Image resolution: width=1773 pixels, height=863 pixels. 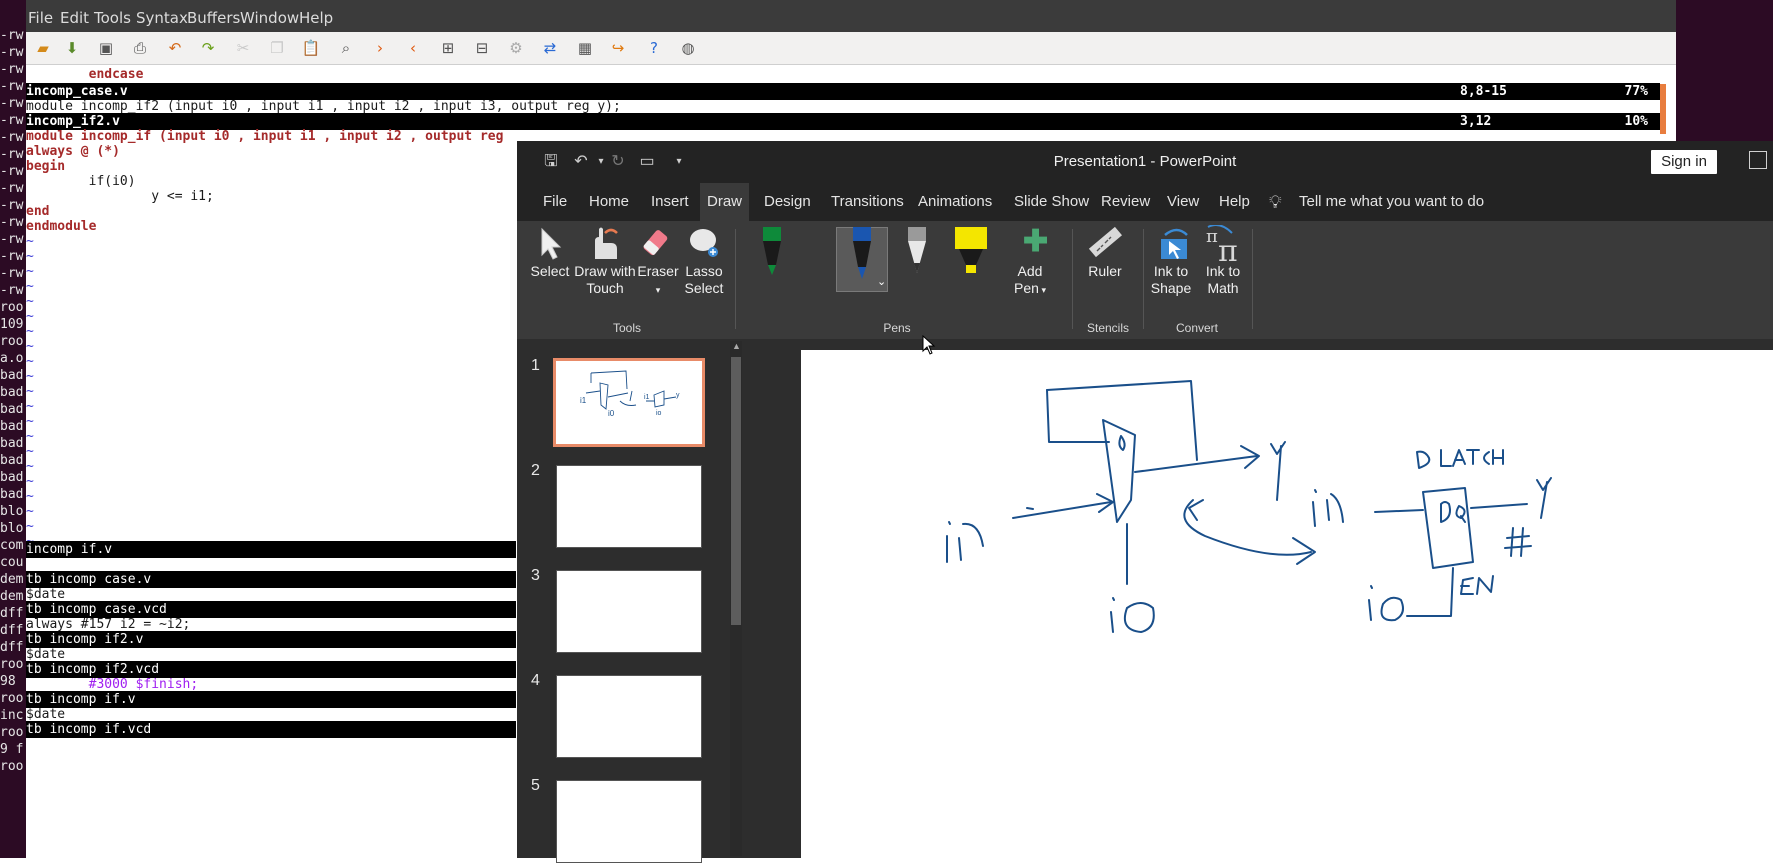 I want to click on print-icon: ⎙, so click(x=140, y=48).